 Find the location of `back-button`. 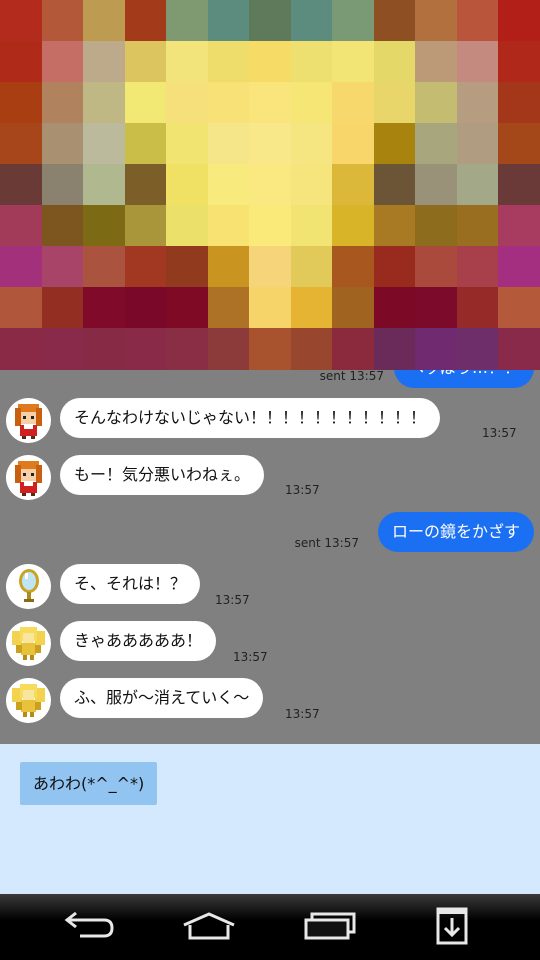

back-button is located at coordinates (88, 926).